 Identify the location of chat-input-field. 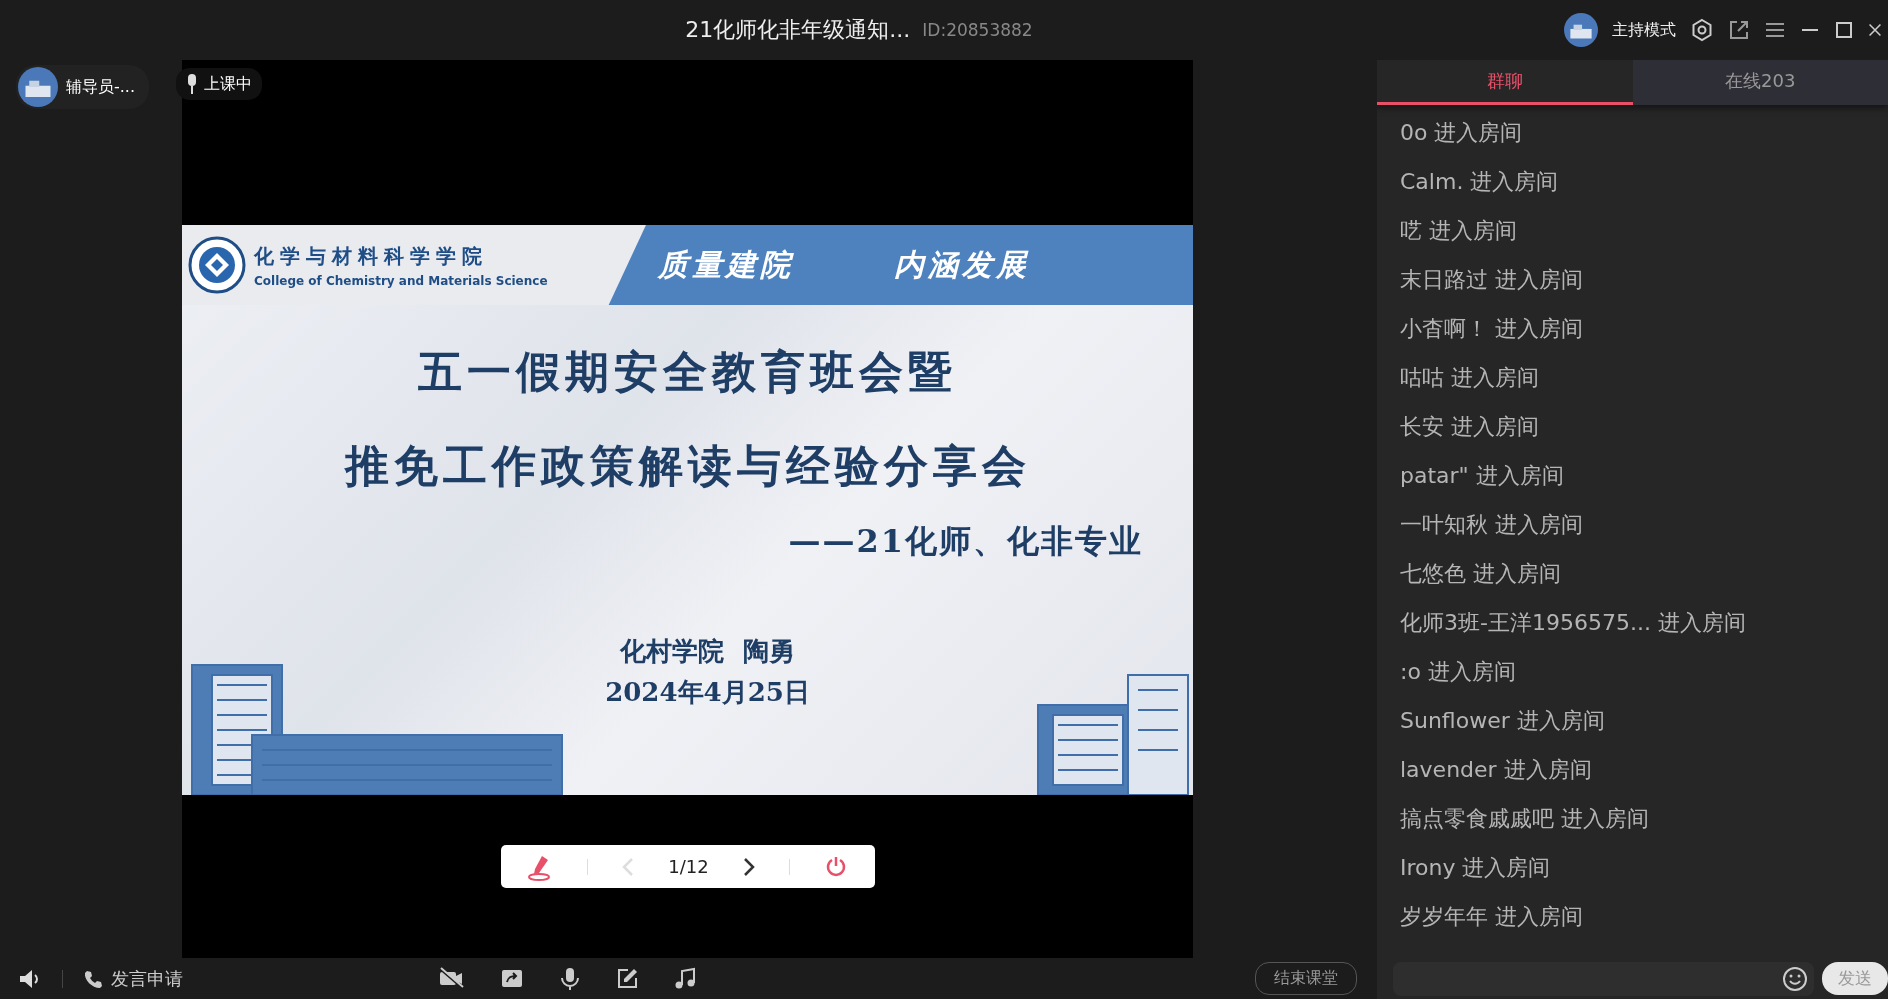
(1603, 978).